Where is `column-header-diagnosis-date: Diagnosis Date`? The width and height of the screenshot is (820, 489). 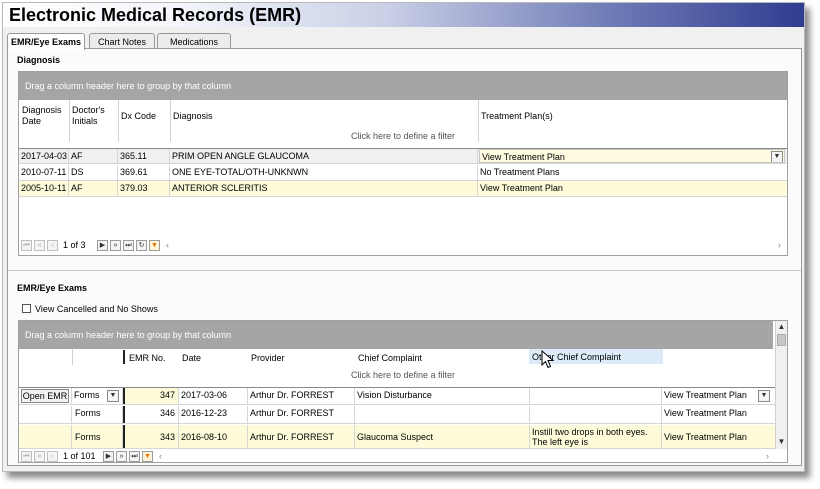 column-header-diagnosis-date: Diagnosis Date is located at coordinates (45, 116).